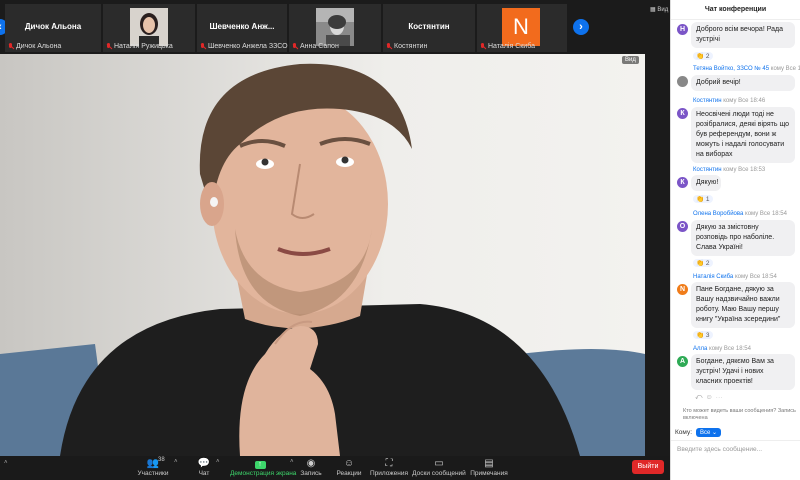 The height and width of the screenshot is (480, 800). Describe the element at coordinates (682, 226) in the screenshot. I see `sender-avatar: О` at that location.